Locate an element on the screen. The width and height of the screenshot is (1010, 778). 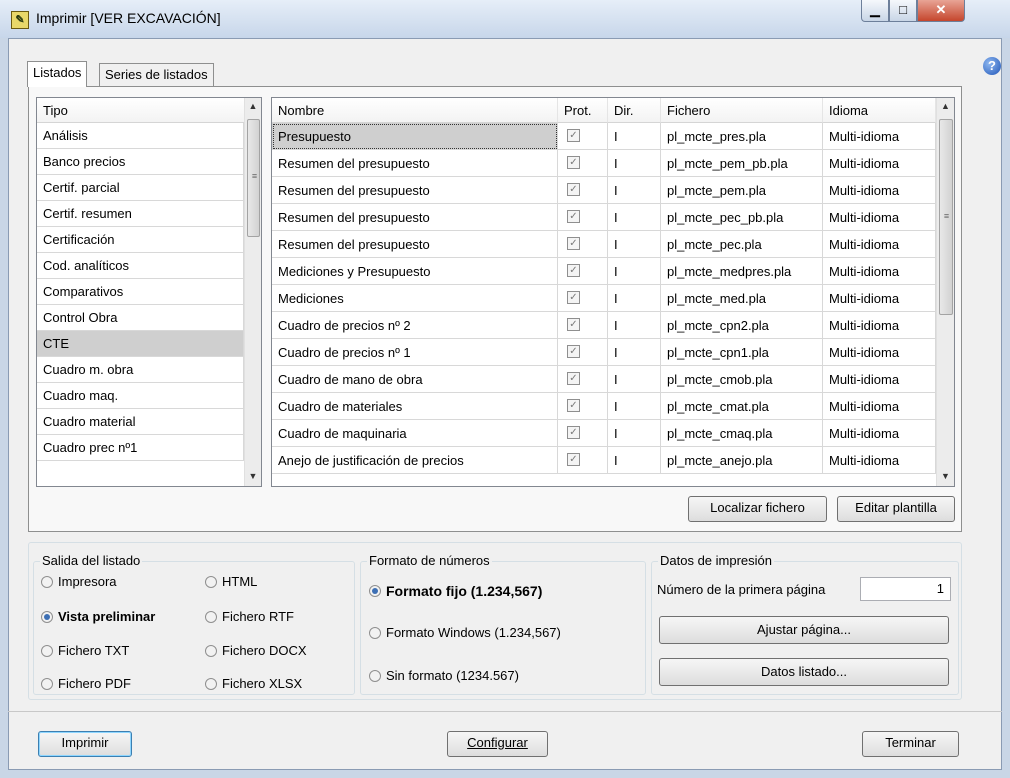
first-page-input: 1 is located at coordinates (905, 589).